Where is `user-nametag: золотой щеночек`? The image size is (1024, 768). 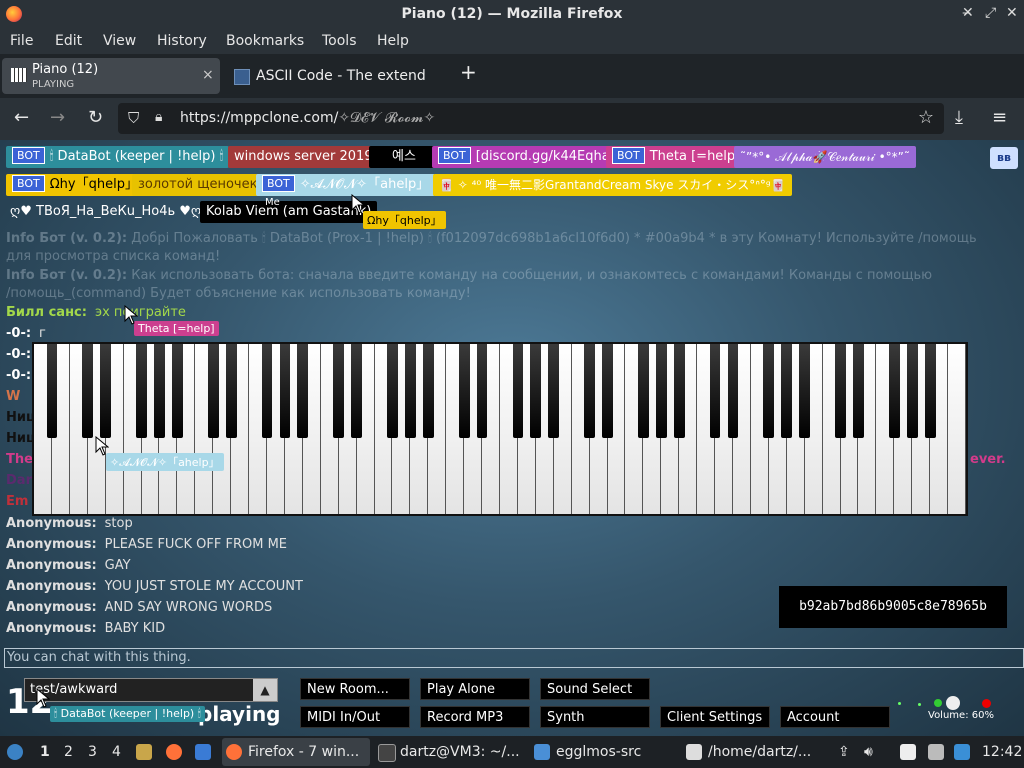 user-nametag: золотой щеночек is located at coordinates (198, 185).